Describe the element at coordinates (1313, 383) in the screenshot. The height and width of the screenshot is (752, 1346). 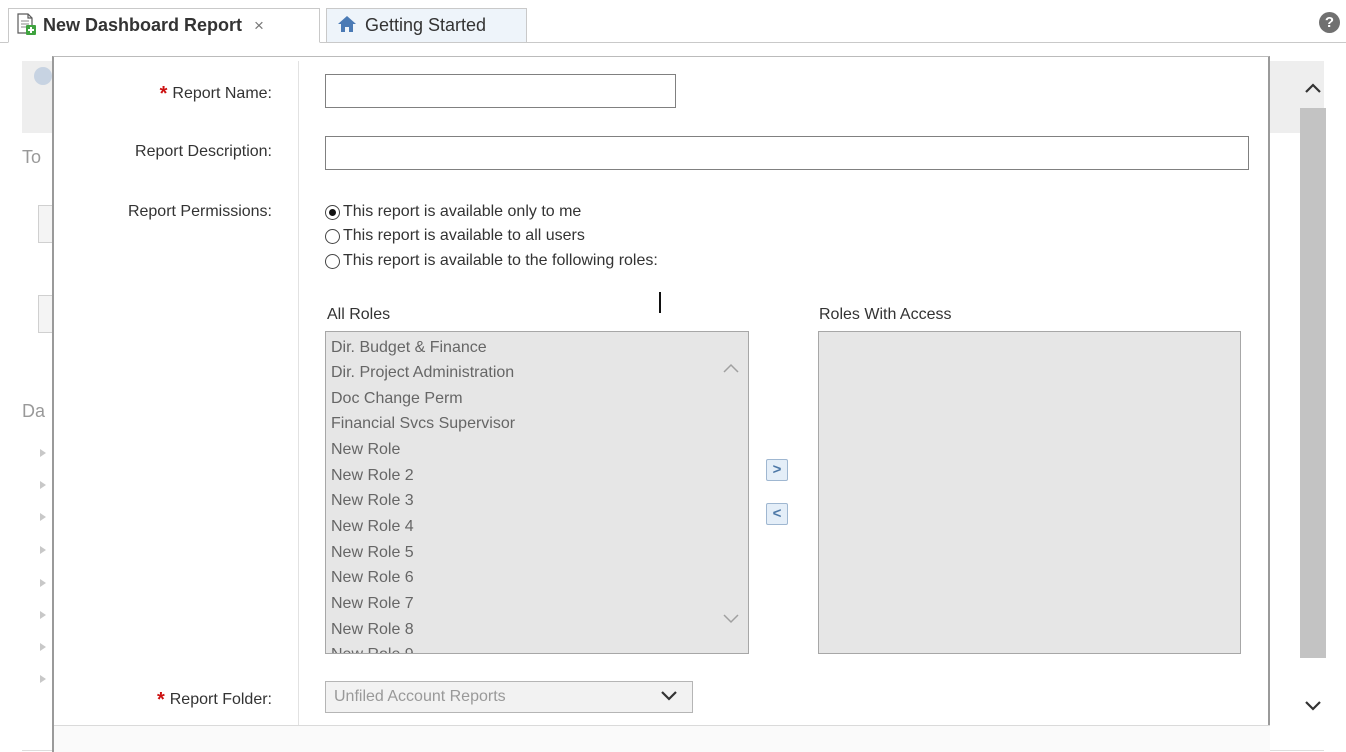
I see `scrollbar-thumb` at that location.